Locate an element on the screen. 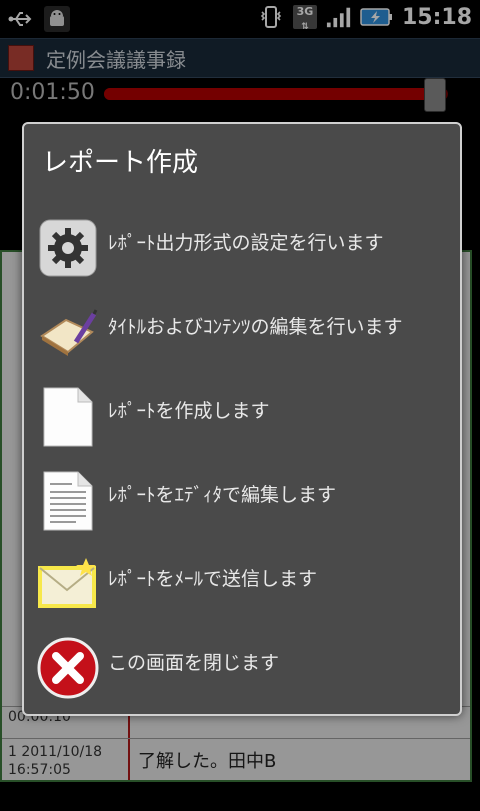  menu-item-create-report: ﾚﾎﾟｰﾄを作成します is located at coordinates (241, 416).